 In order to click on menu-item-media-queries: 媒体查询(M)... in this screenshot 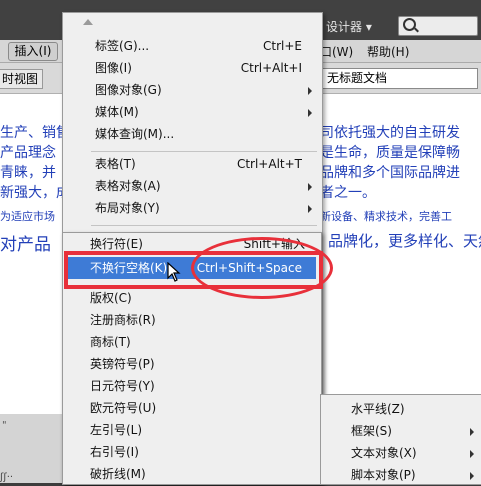, I will do `click(192, 134)`.